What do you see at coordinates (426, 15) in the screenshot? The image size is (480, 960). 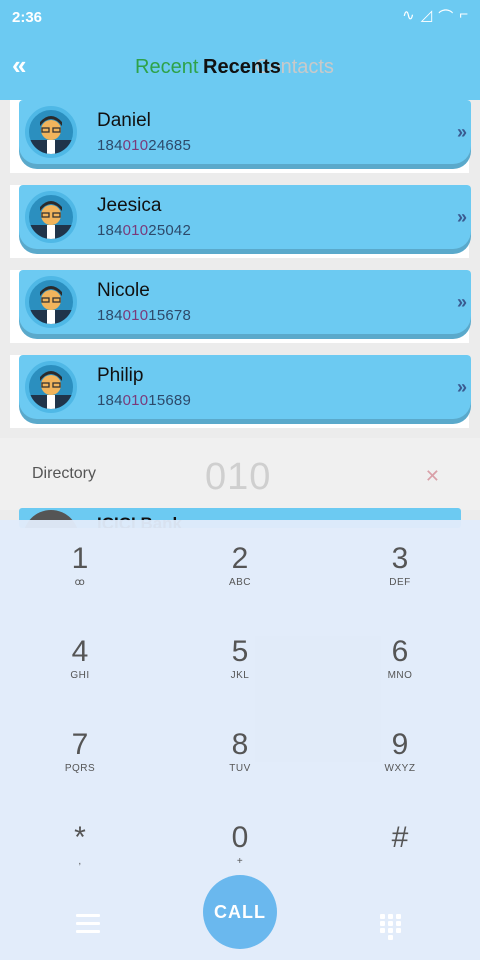 I see `signal-icon: ◿` at bounding box center [426, 15].